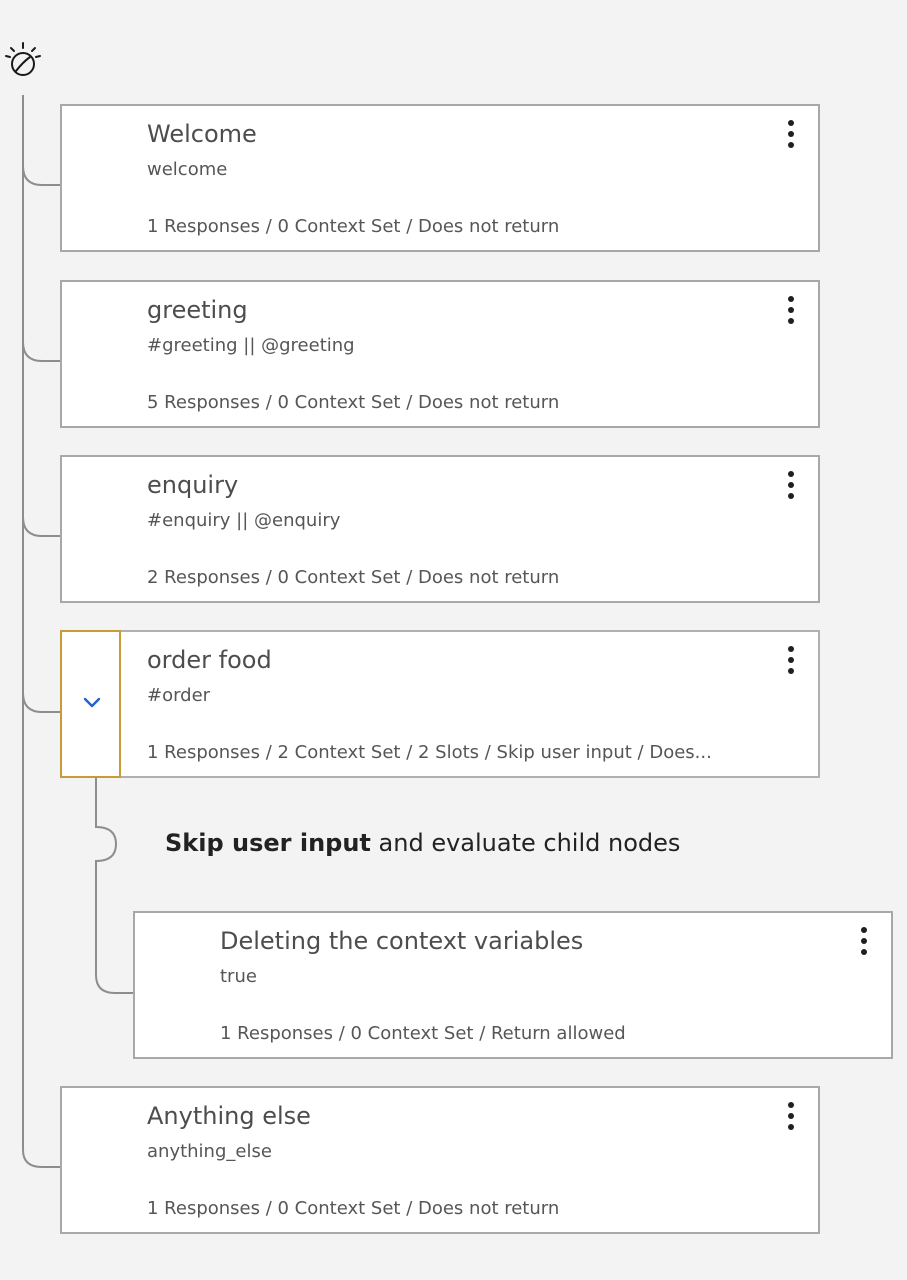 The image size is (907, 1280). Describe the element at coordinates (209, 1151) in the screenshot. I see `node-condition: anything_else` at that location.